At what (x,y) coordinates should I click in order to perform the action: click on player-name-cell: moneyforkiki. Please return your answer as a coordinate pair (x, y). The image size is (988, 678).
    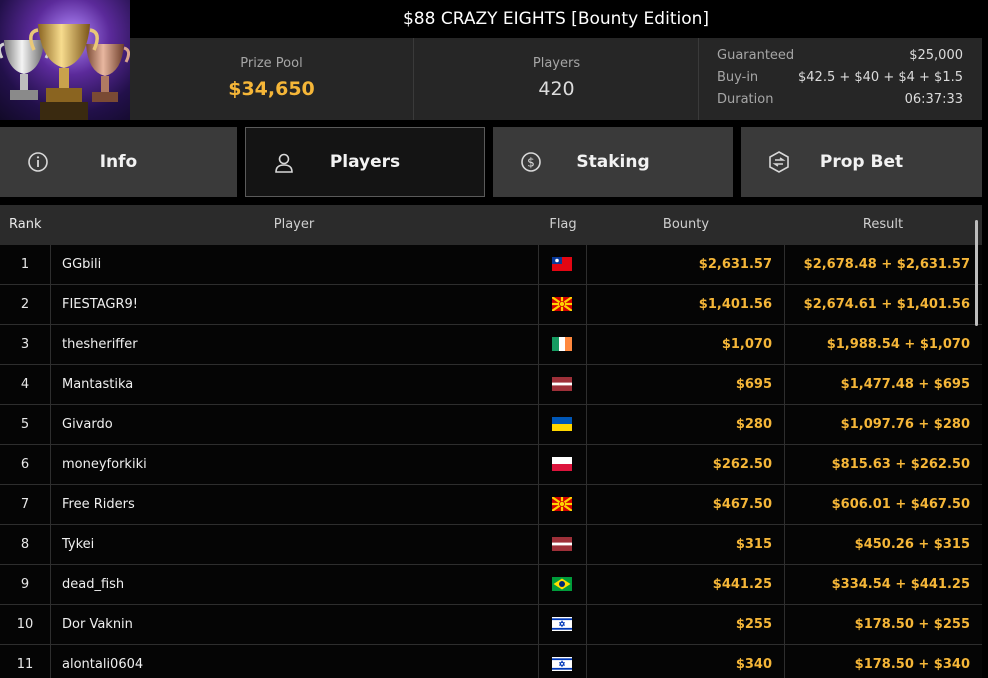
    Looking at the image, I should click on (104, 464).